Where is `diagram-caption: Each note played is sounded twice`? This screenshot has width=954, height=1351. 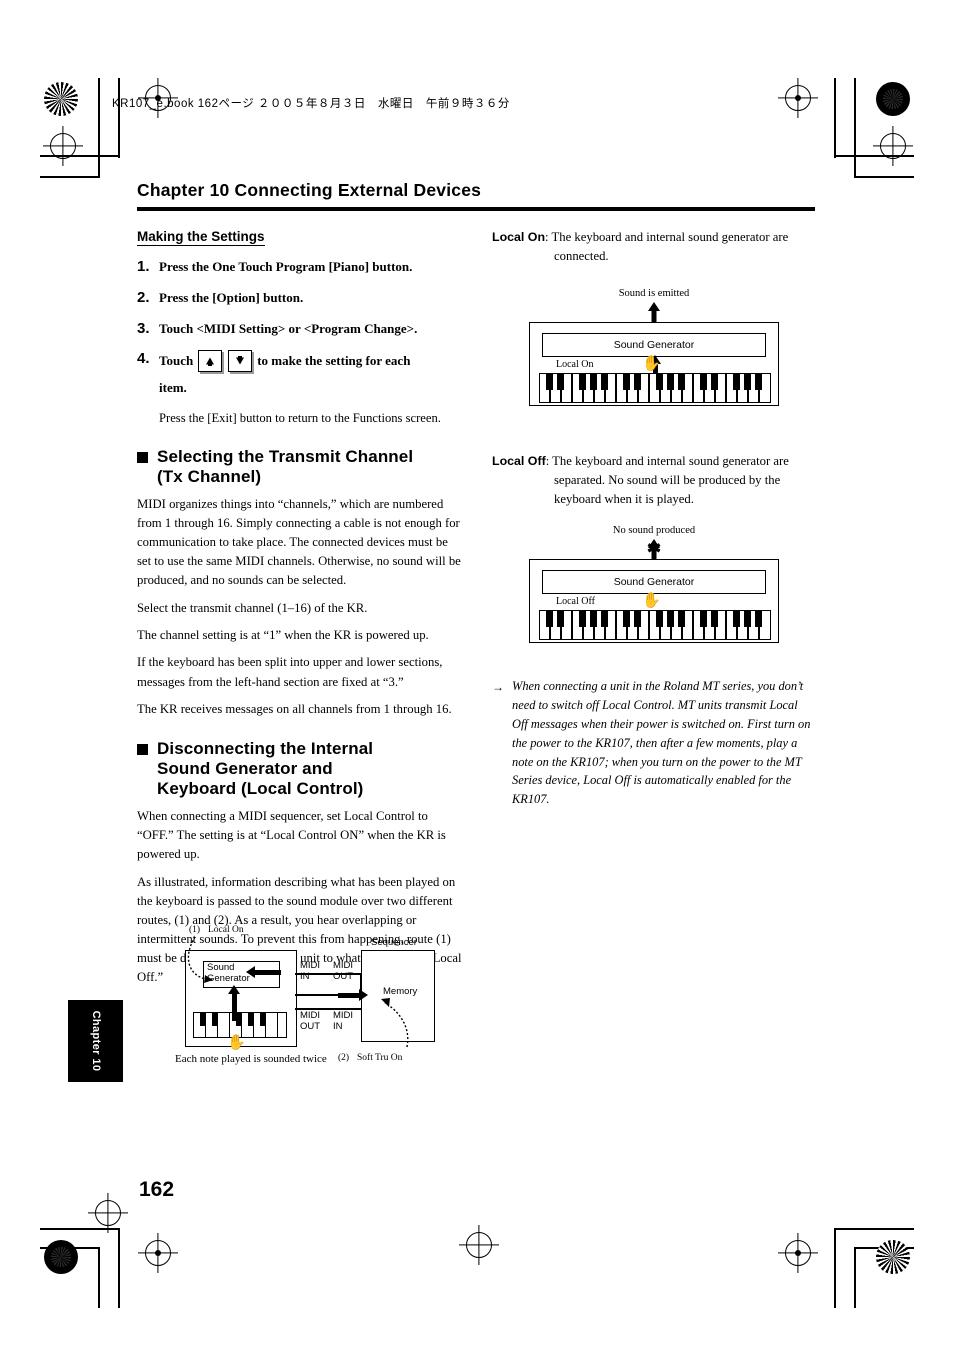 diagram-caption: Each note played is sounded twice is located at coordinates (251, 1059).